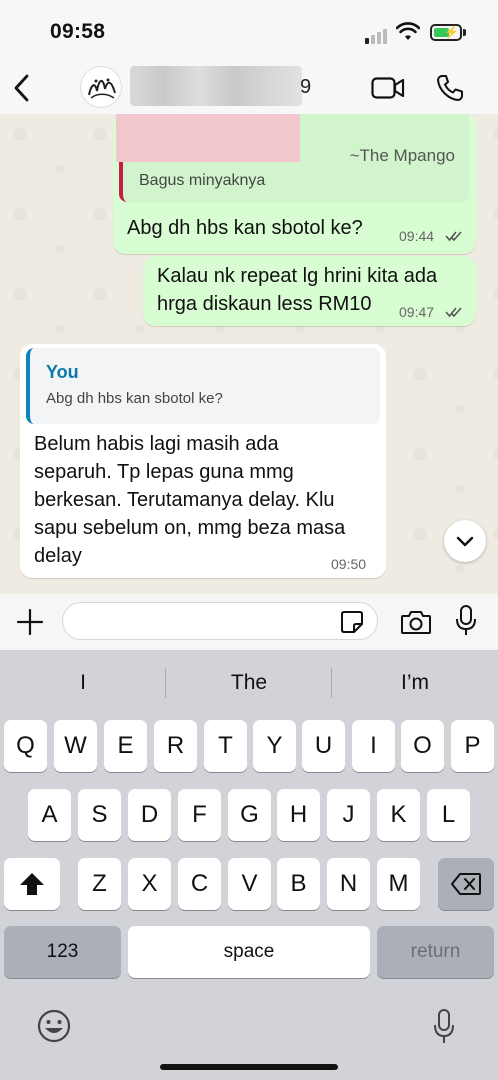 This screenshot has width=498, height=1080. I want to click on chevron-down-icon, so click(465, 541).